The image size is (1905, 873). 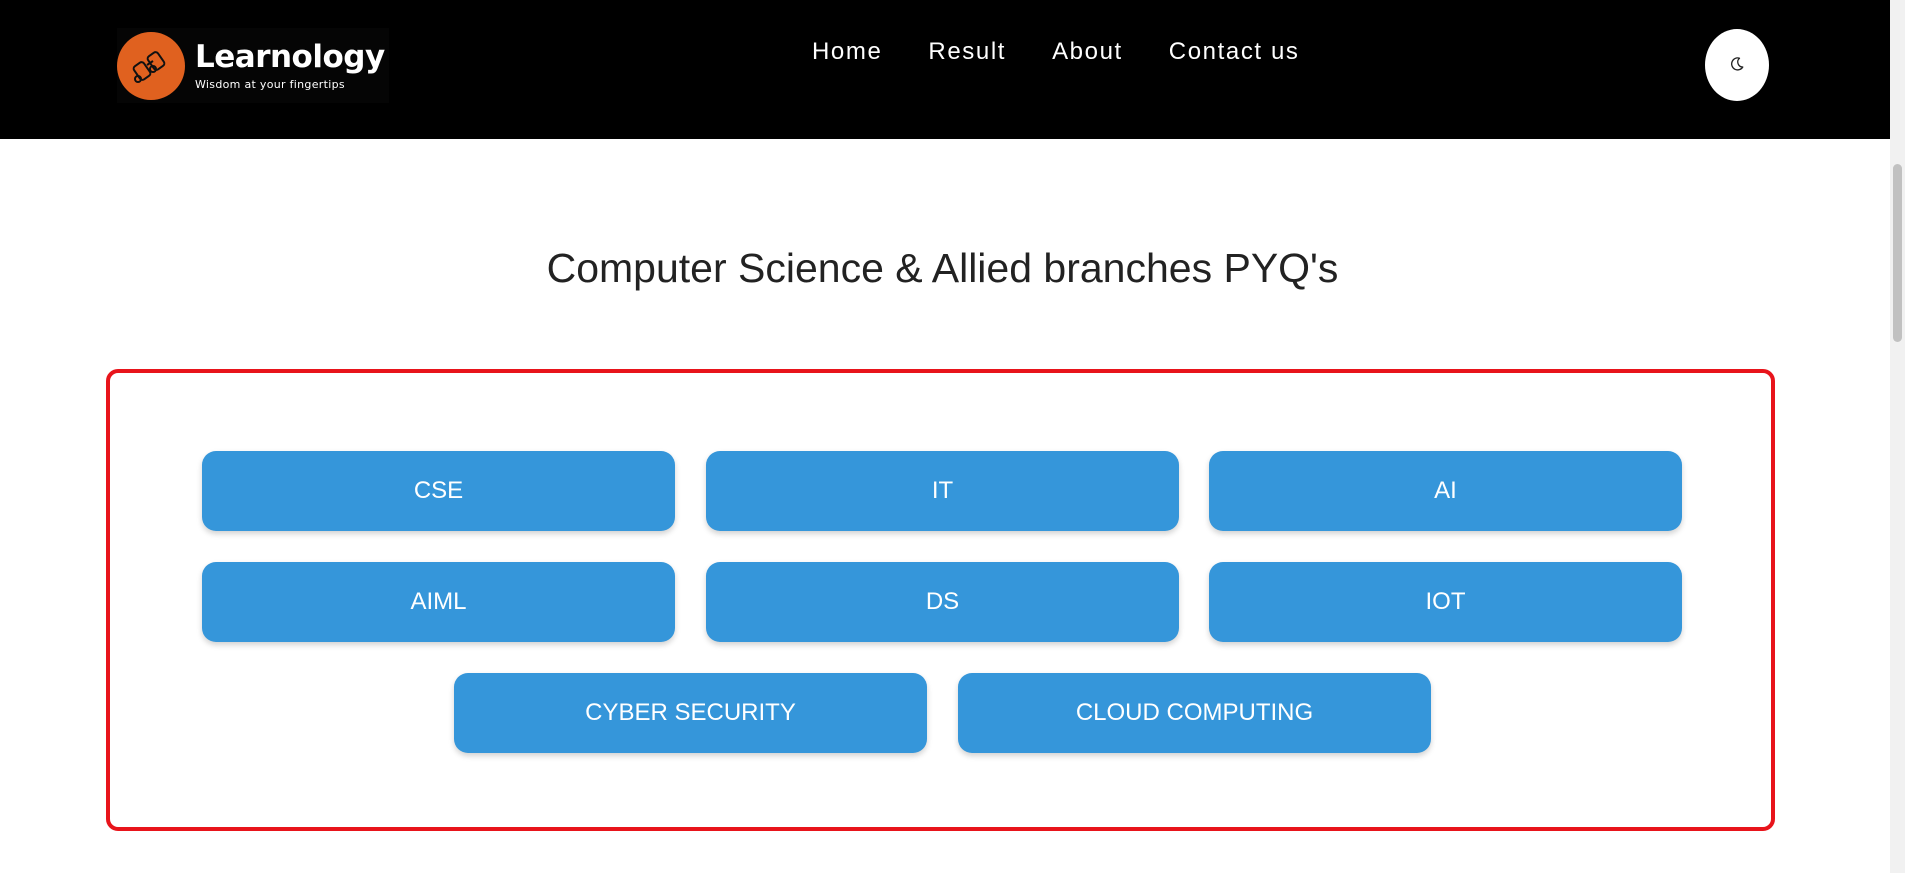 I want to click on main-nav: Home Result About Contact us, so click(x=1056, y=52).